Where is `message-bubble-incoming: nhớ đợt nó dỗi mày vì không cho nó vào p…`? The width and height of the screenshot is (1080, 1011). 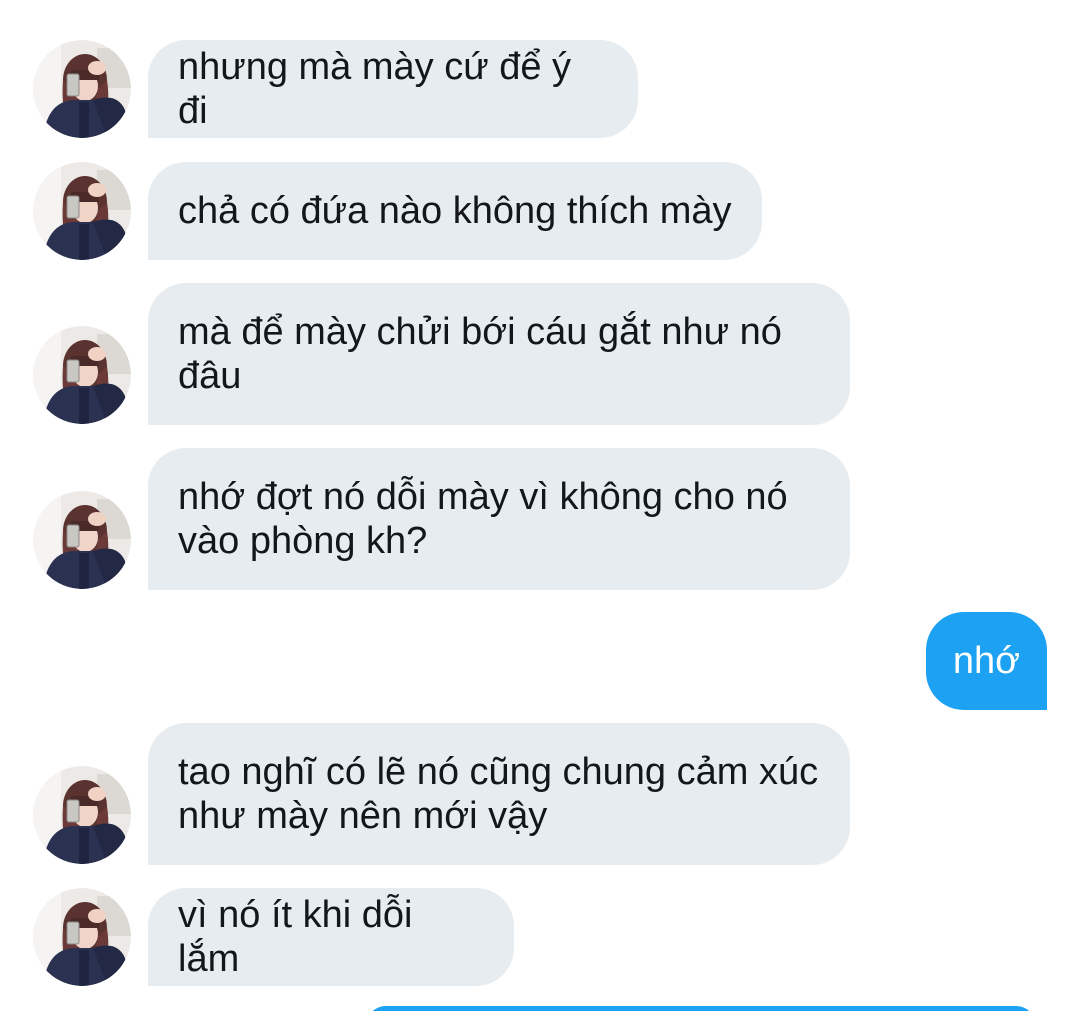
message-bubble-incoming: nhớ đợt nó dỗi mày vì không cho nó vào p… is located at coordinates (499, 519).